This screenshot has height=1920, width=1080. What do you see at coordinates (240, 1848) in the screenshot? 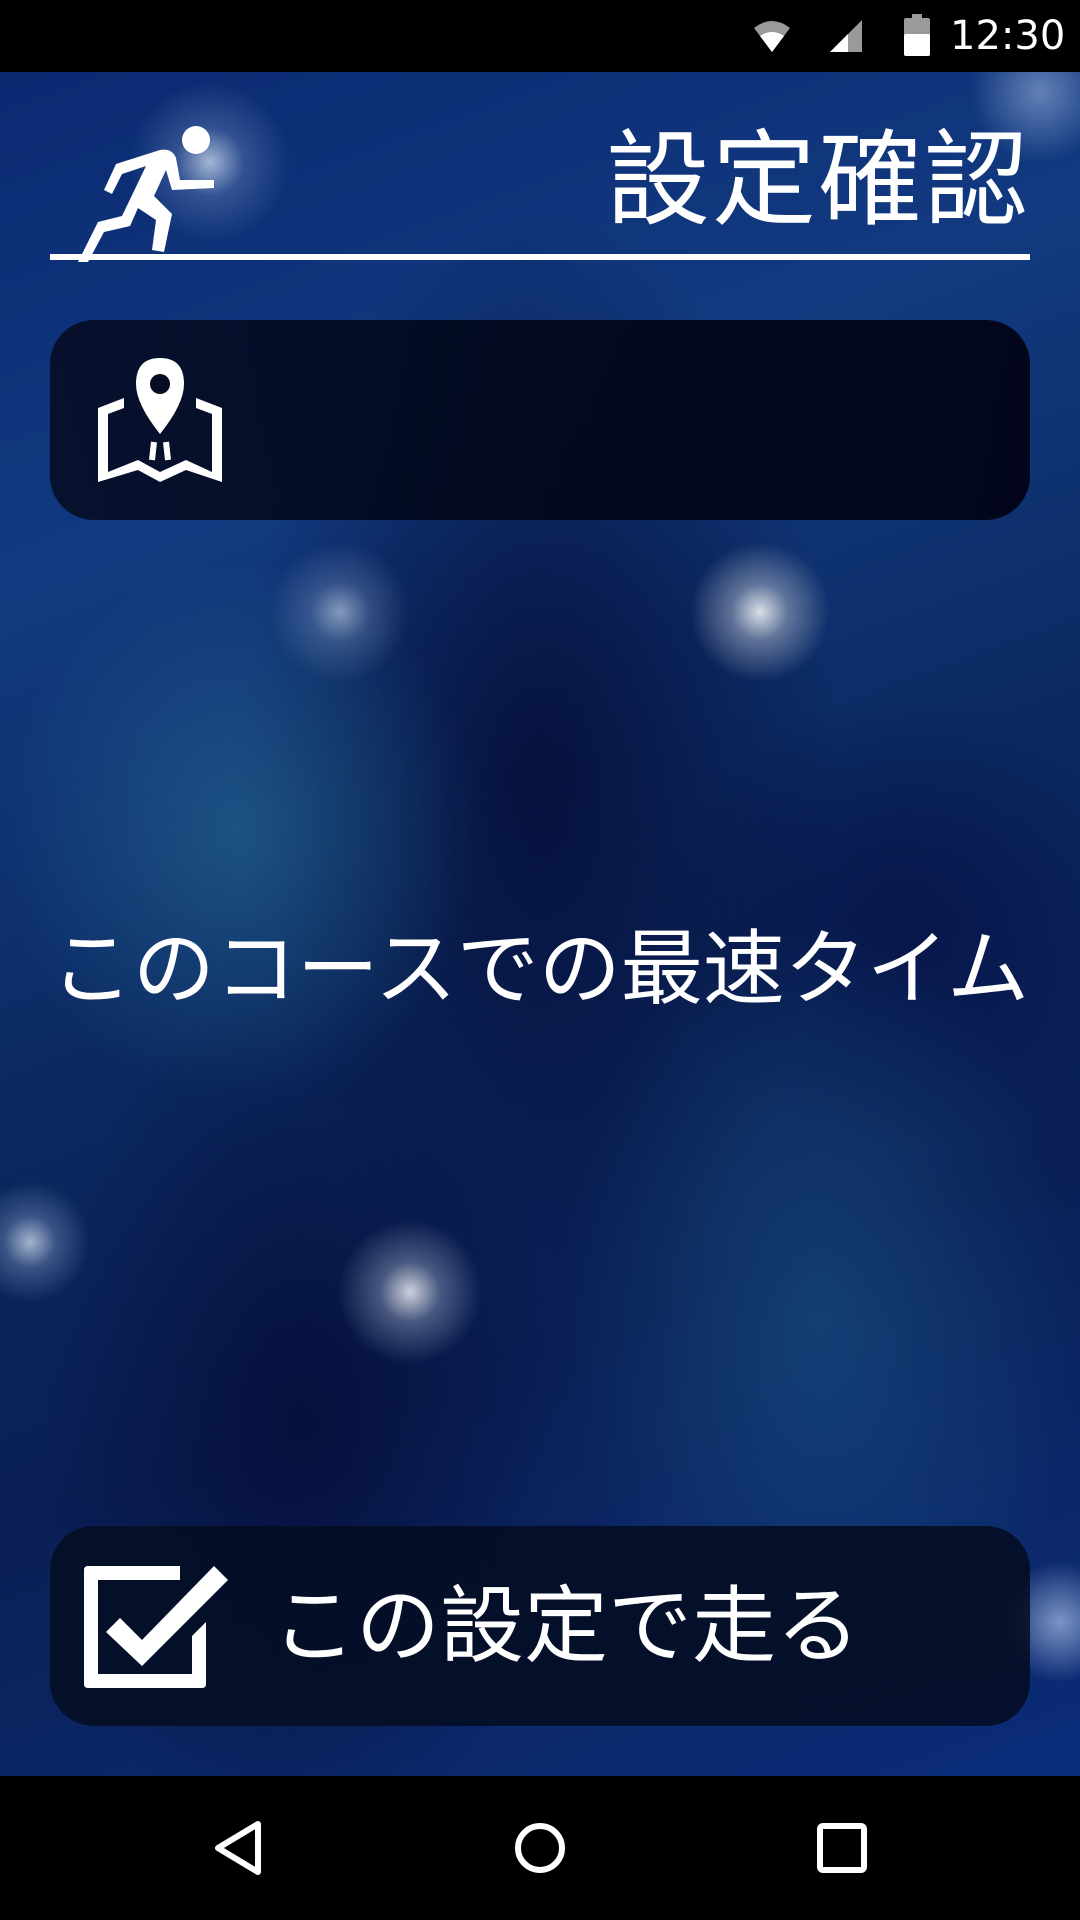
I see `back-icon` at bounding box center [240, 1848].